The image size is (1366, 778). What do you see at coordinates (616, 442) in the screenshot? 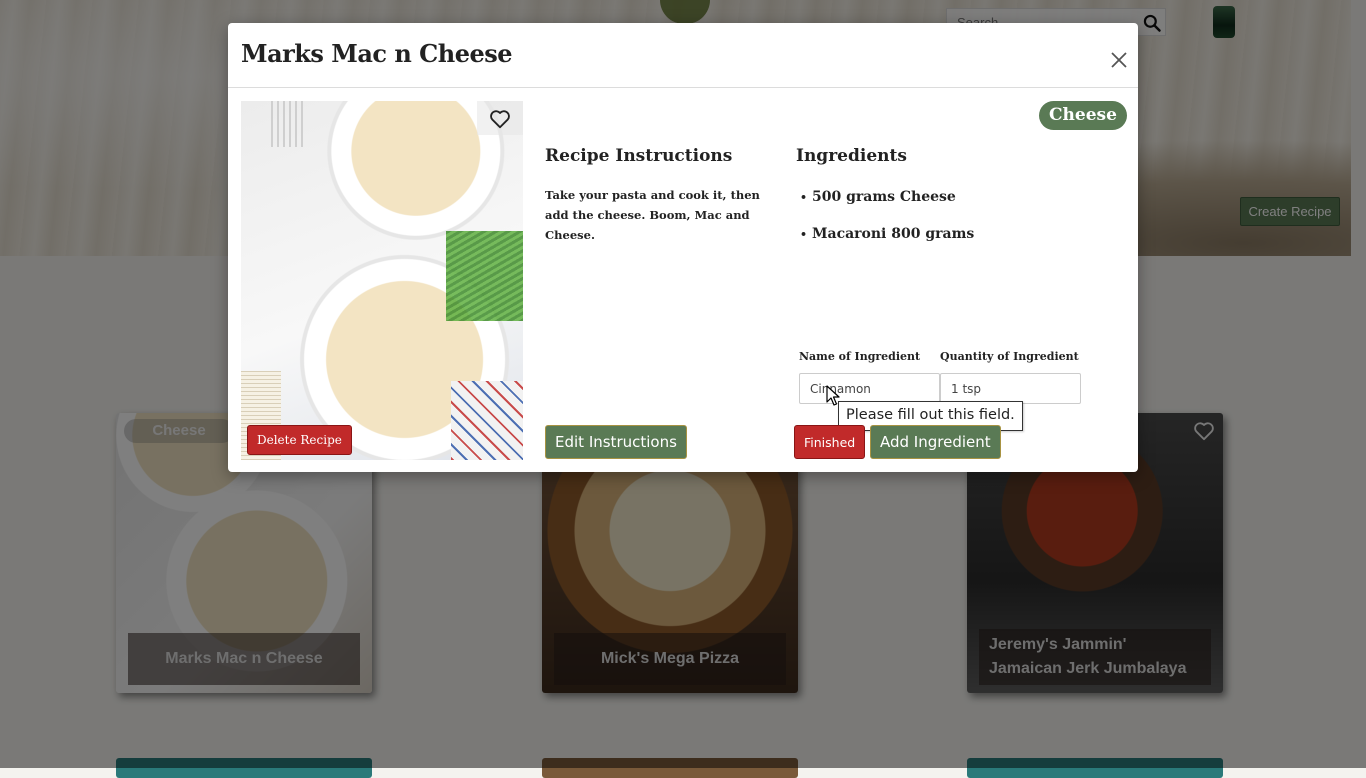
I see `edit-instructions-button: Edit Instructions` at bounding box center [616, 442].